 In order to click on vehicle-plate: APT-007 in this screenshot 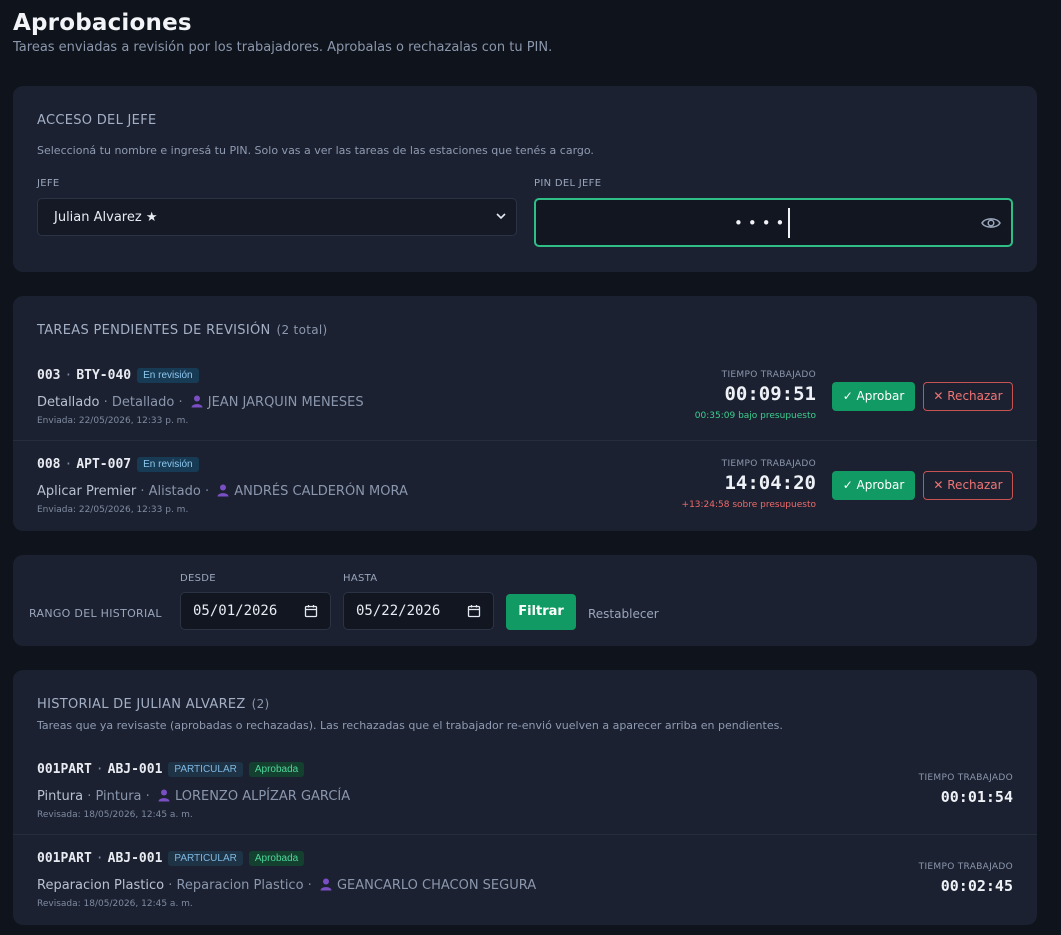, I will do `click(104, 464)`.